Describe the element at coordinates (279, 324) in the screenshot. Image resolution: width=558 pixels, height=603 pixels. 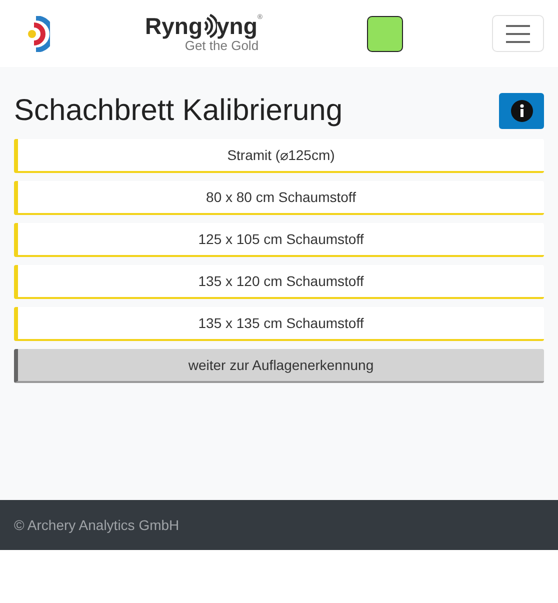
I see `target-option-button: 135 x 135 cm Schaumstoff` at that location.